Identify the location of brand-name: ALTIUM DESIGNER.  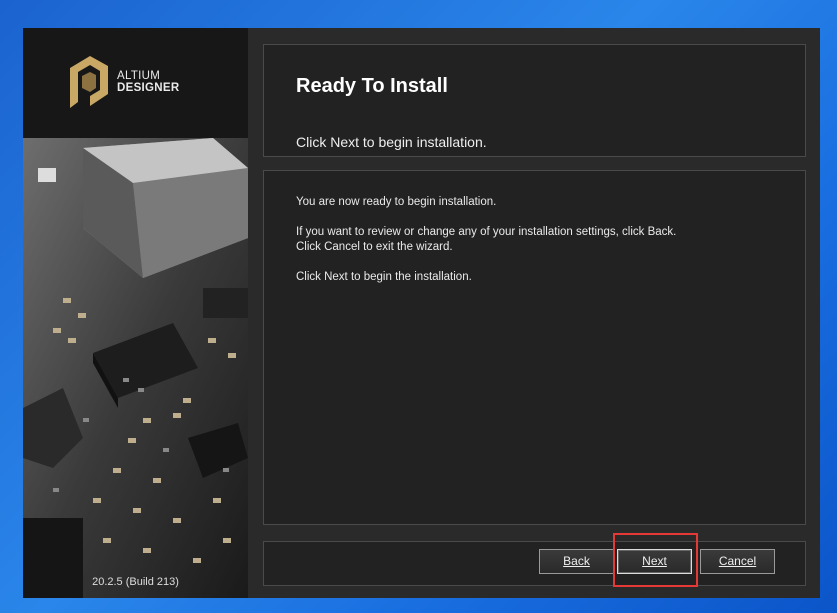
(148, 82).